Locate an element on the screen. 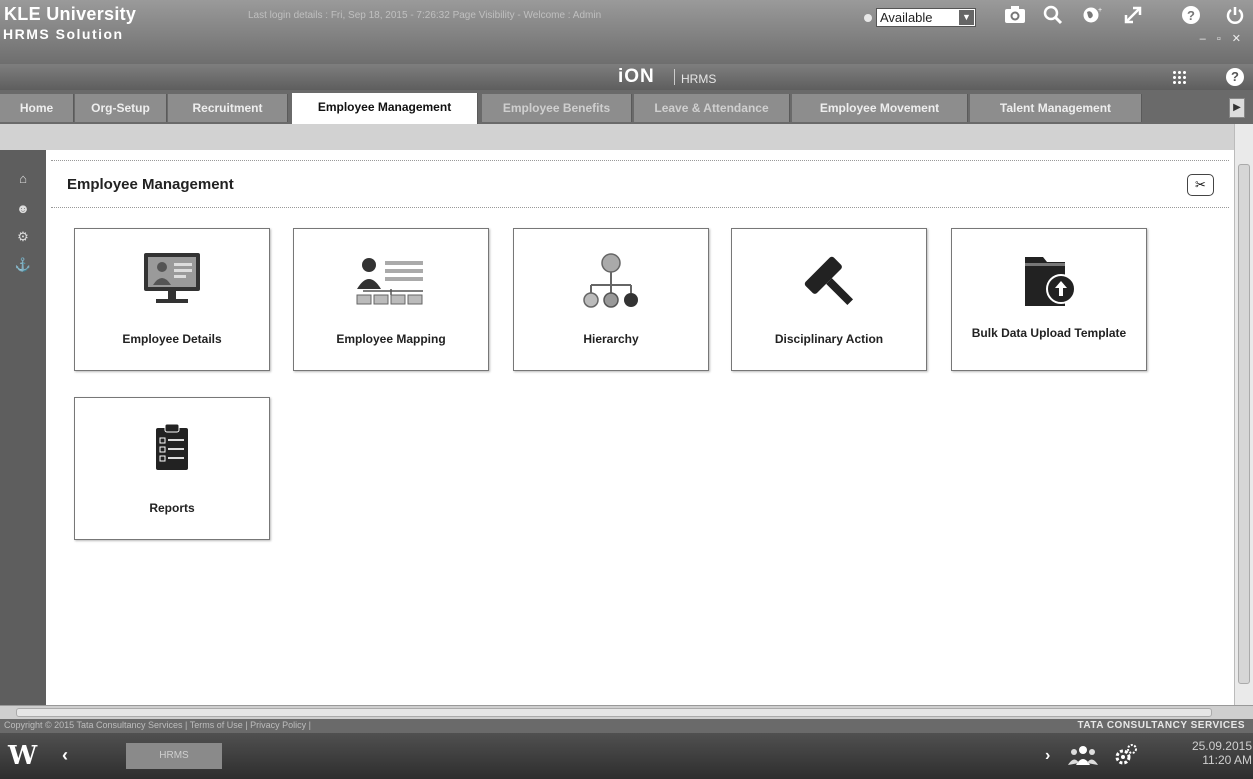  user-mapping-icon is located at coordinates (391, 281).